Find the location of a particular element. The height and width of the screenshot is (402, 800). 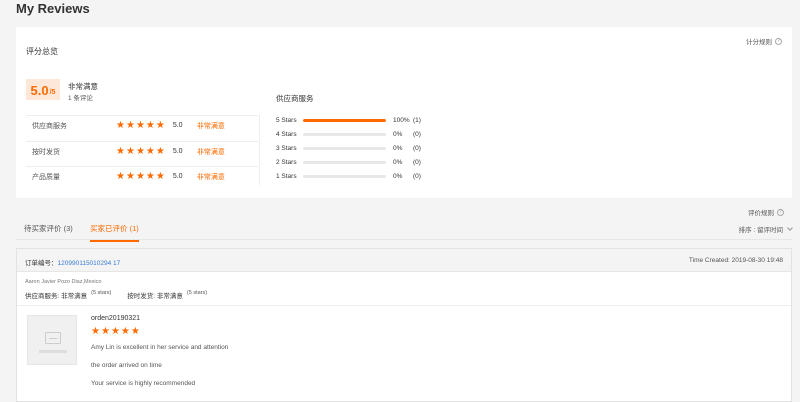

overview-divider is located at coordinates (259, 150).